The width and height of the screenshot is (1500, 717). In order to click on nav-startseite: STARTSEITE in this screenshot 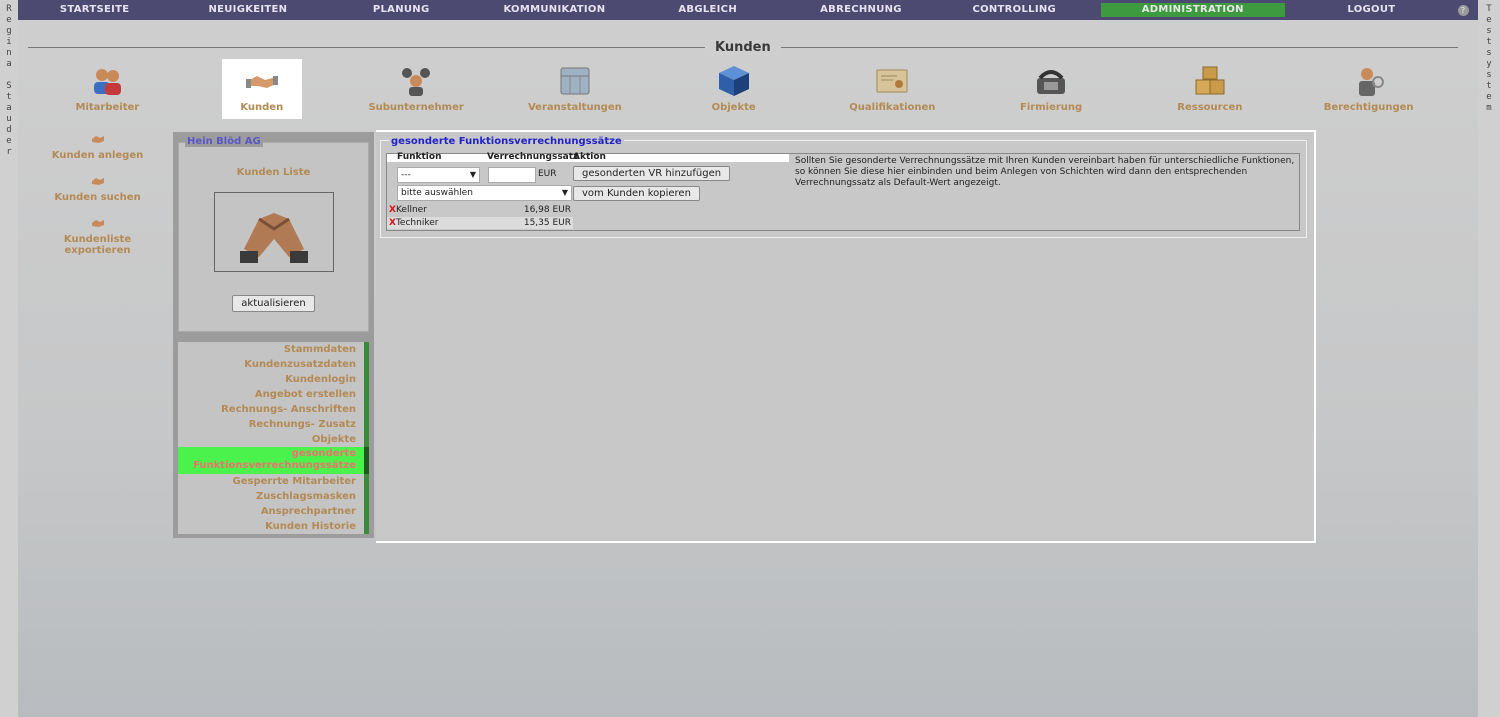, I will do `click(94, 10)`.